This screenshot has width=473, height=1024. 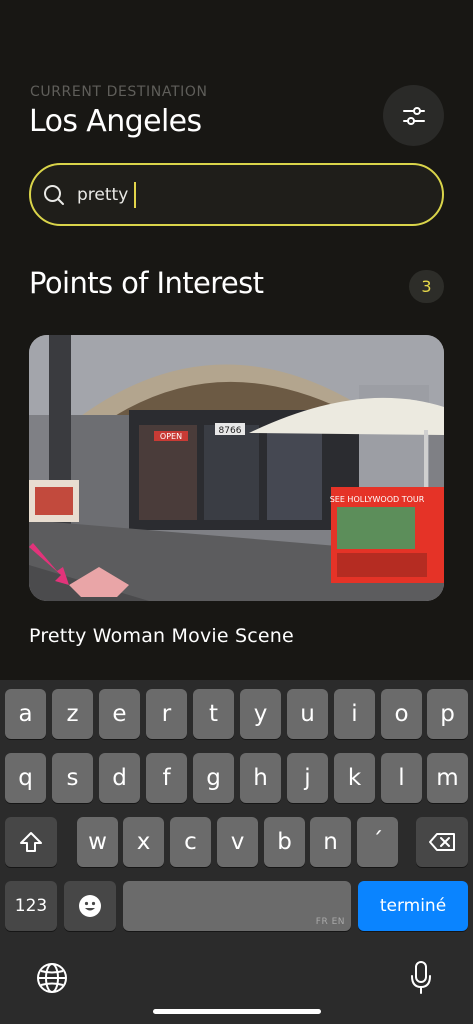 I want to click on search-input-value: pretty, so click(x=102, y=195).